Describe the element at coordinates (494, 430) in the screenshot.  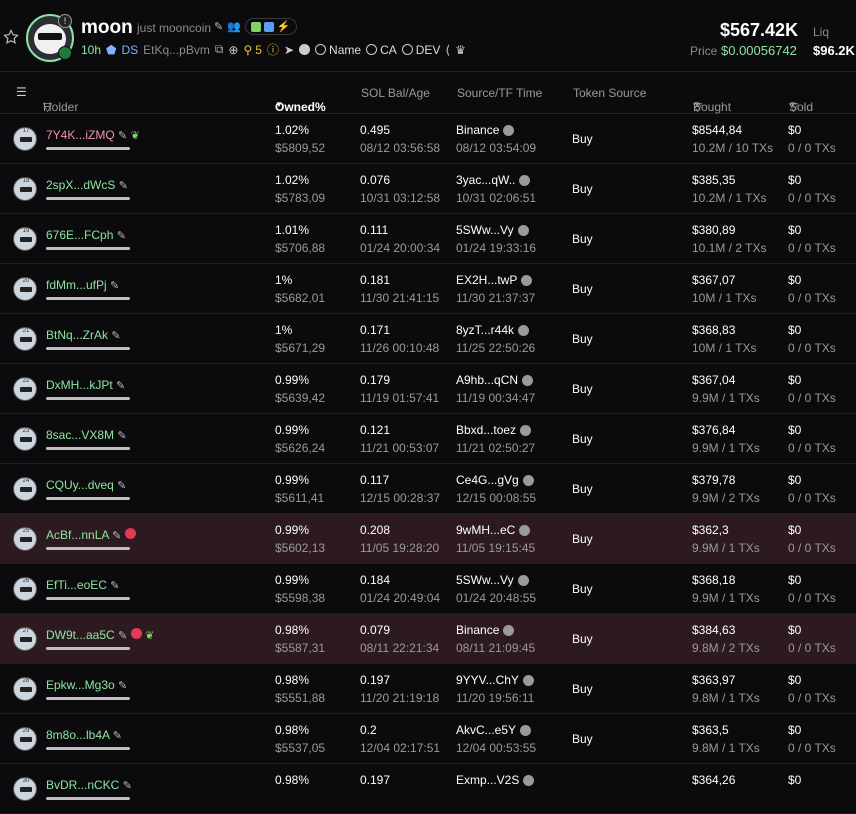
I see `funding-source: Bbxd...toez` at that location.